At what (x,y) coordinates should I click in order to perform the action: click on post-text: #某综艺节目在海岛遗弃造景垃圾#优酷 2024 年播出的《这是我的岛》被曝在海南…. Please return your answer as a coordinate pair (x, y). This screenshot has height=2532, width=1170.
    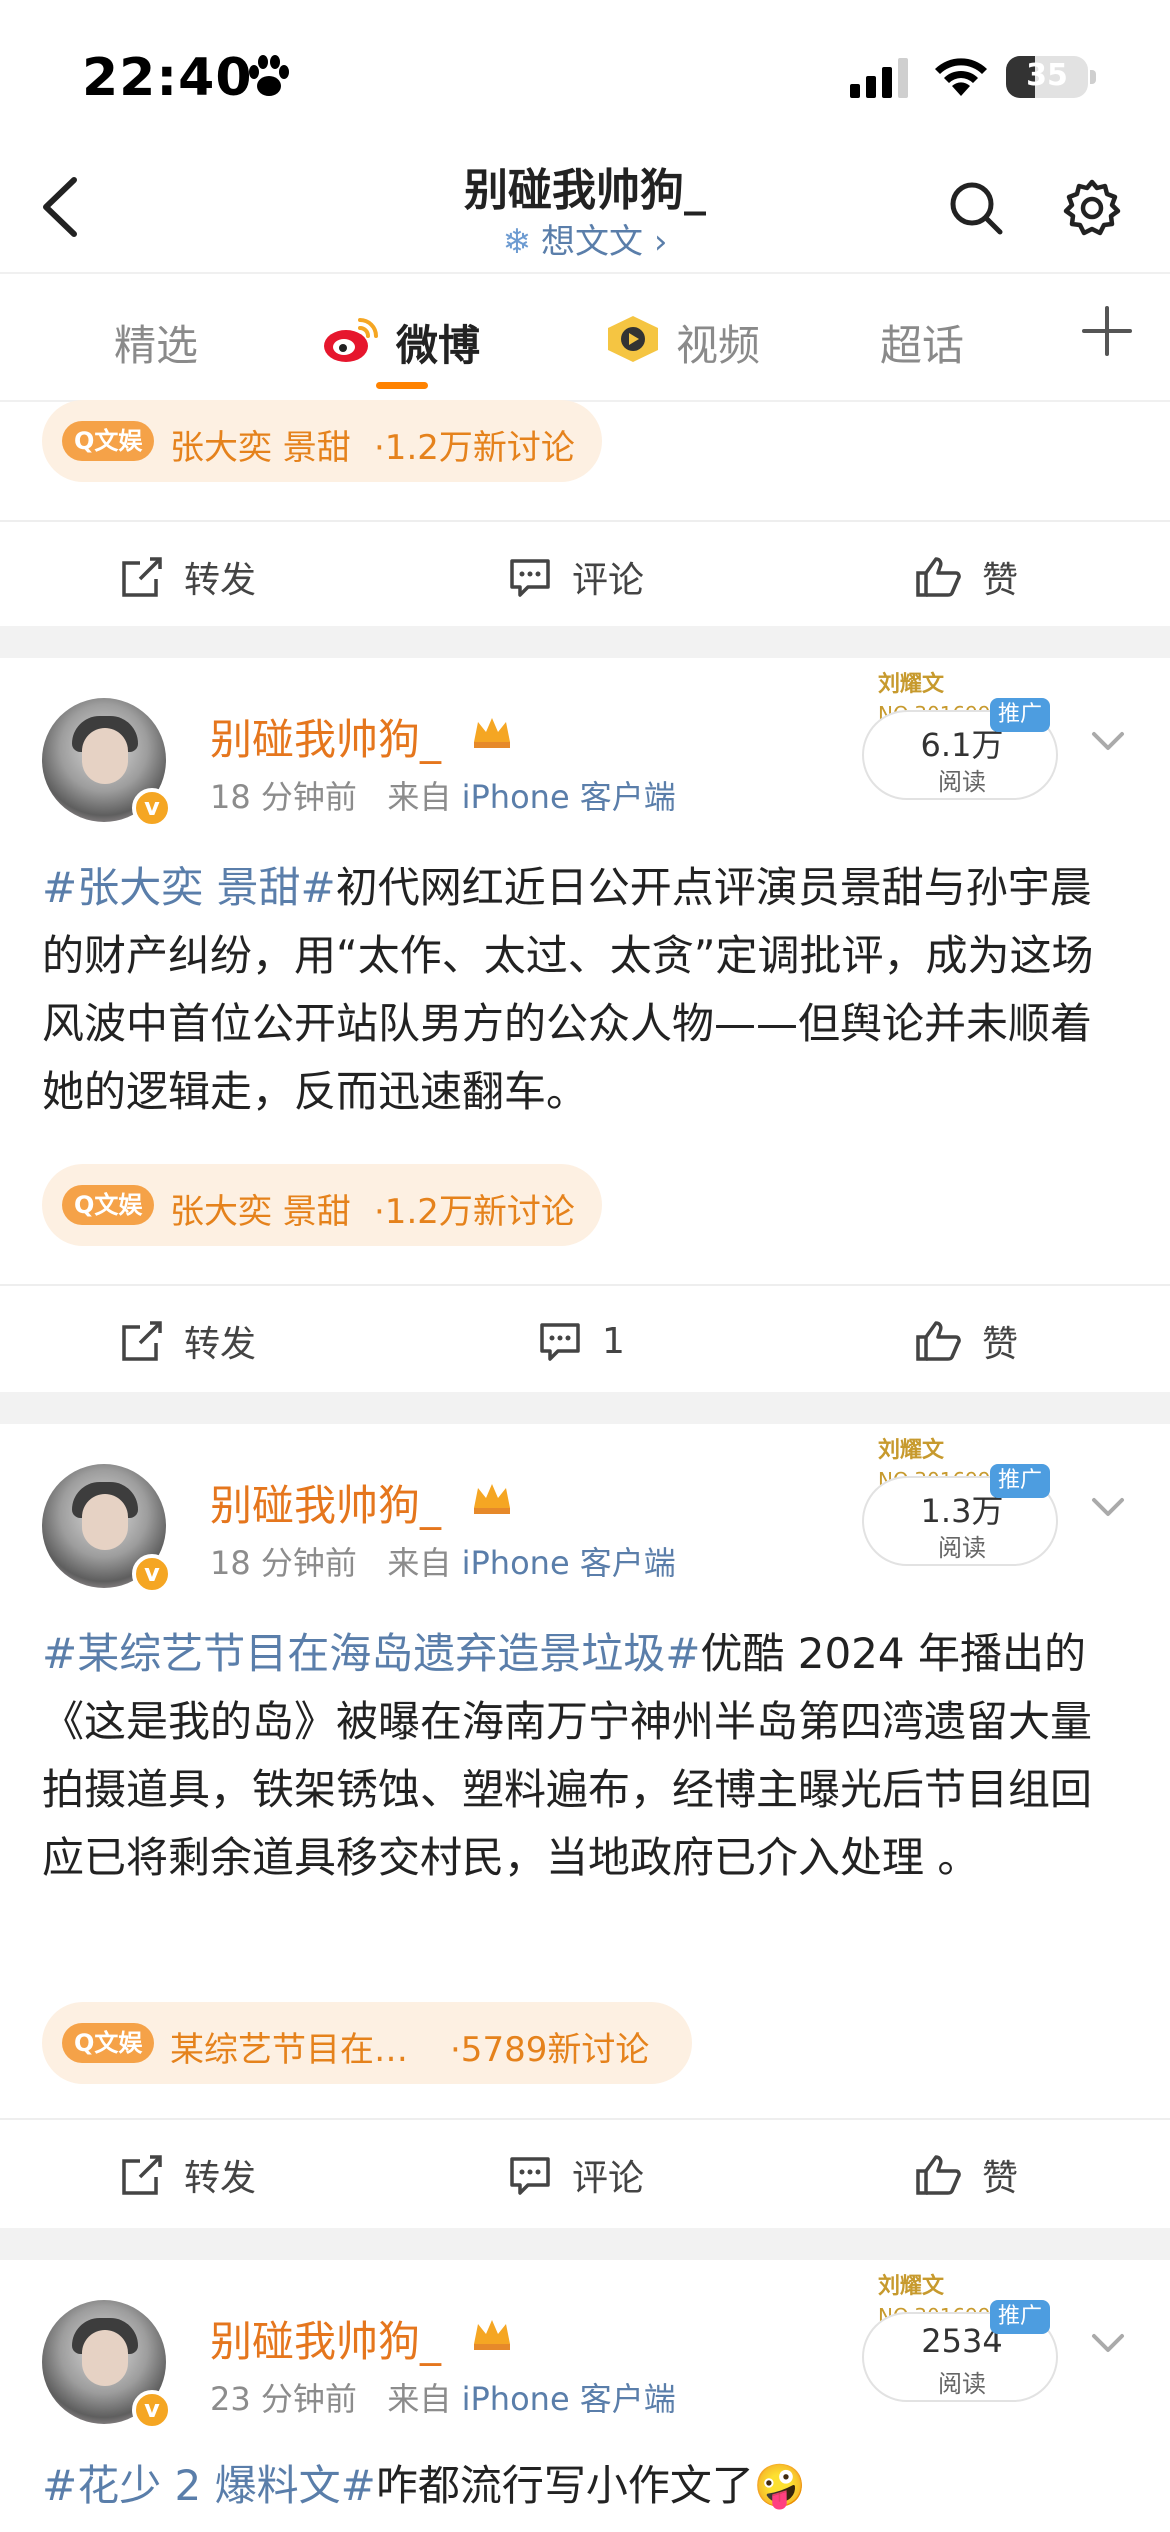
    Looking at the image, I should click on (587, 1756).